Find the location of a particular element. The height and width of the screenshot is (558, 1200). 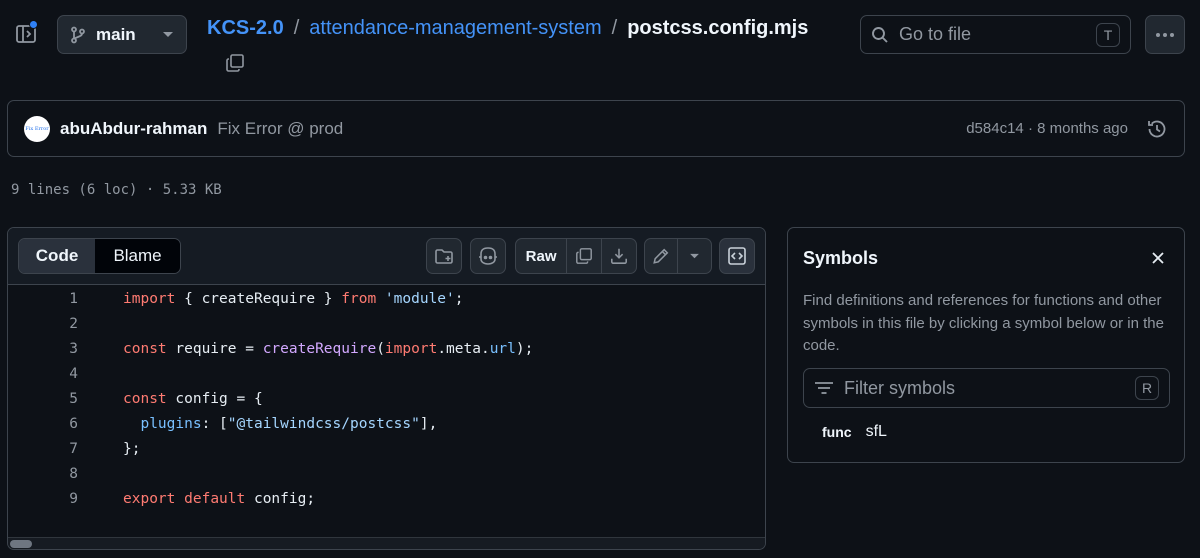

code-line: 5 const config = { is located at coordinates (386, 398).